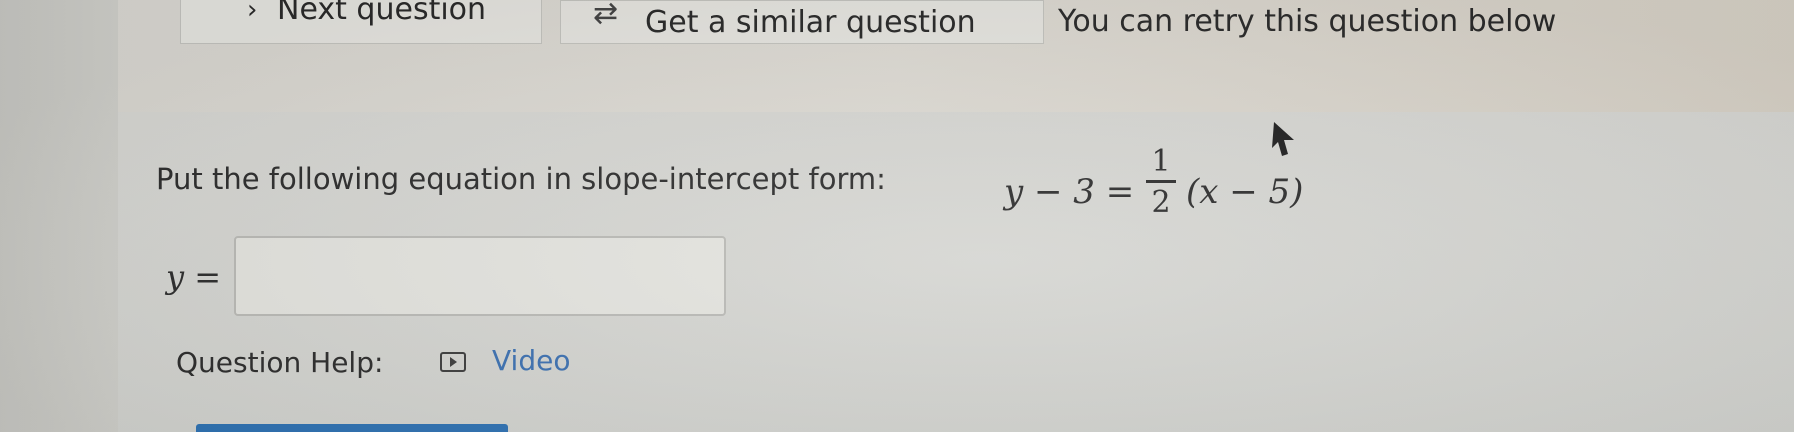  What do you see at coordinates (352, 428) in the screenshot?
I see `submit-button` at bounding box center [352, 428].